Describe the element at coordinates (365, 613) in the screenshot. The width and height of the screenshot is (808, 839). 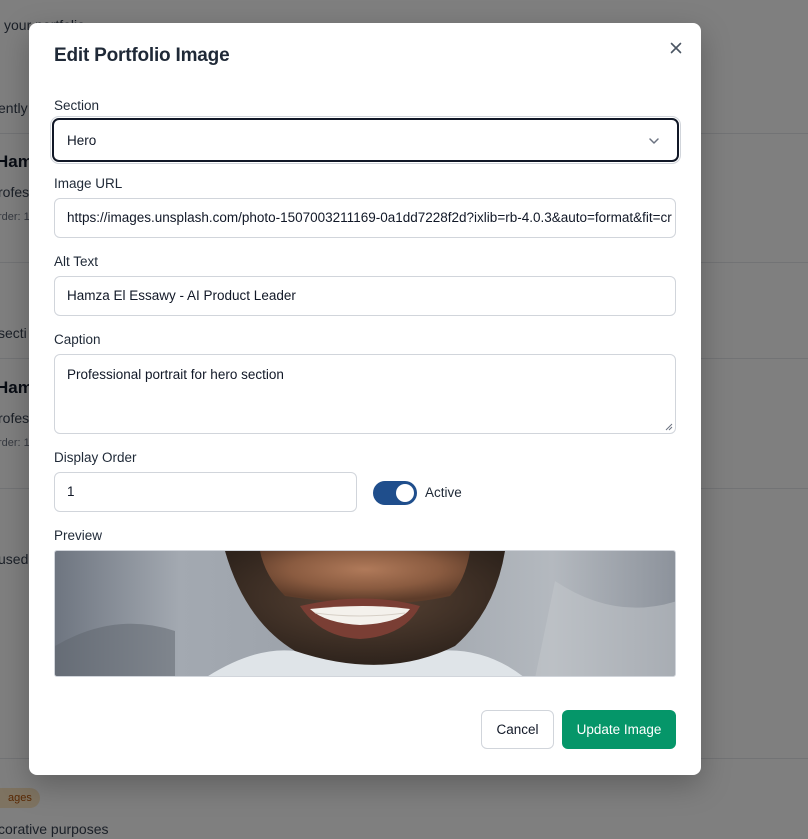
I see `preview-image` at that location.